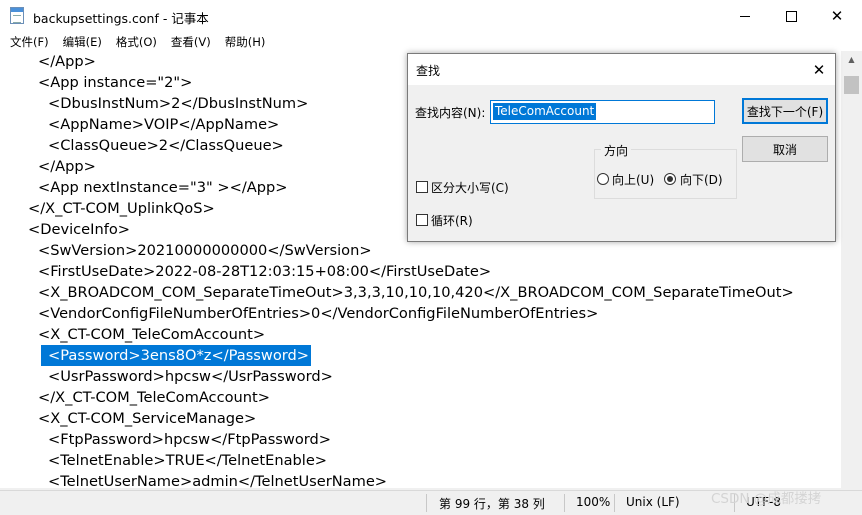 This screenshot has height=515, width=862. Describe the element at coordinates (121, 18) in the screenshot. I see `window-title: backupsettings.conf - 记事本` at that location.